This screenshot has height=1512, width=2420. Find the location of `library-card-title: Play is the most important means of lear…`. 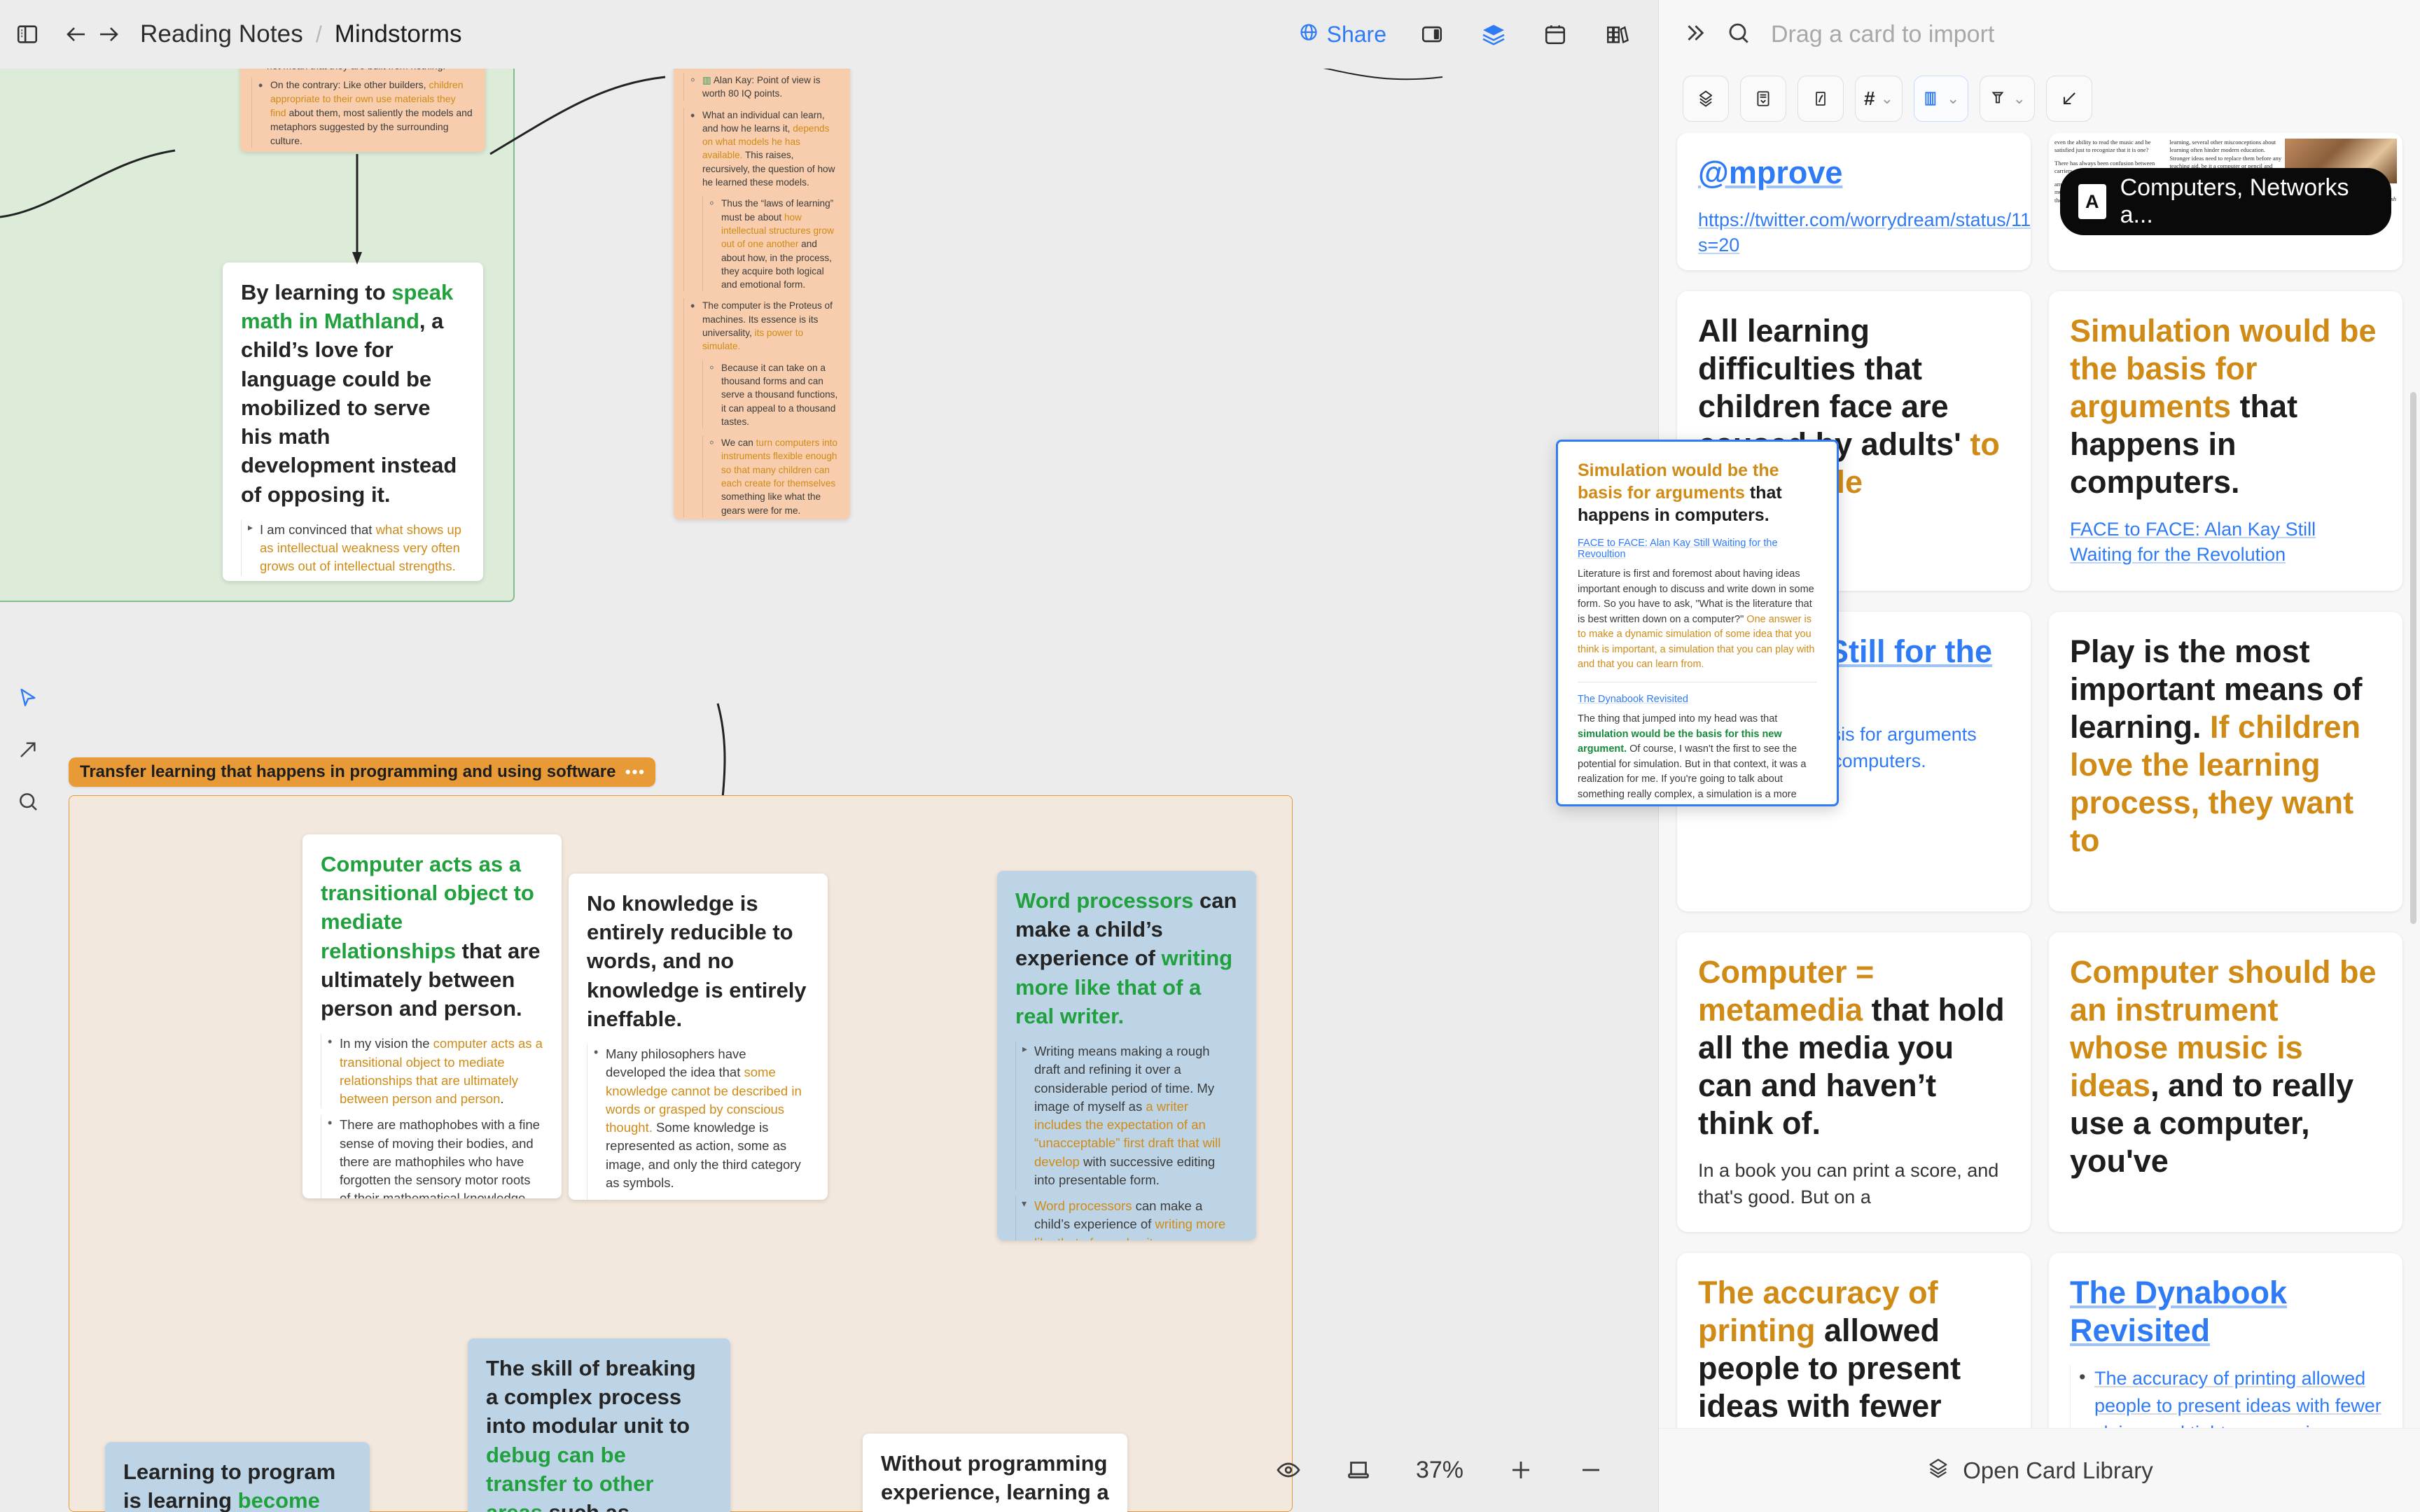

library-card-title: Play is the most important means of lear… is located at coordinates (2225, 746).